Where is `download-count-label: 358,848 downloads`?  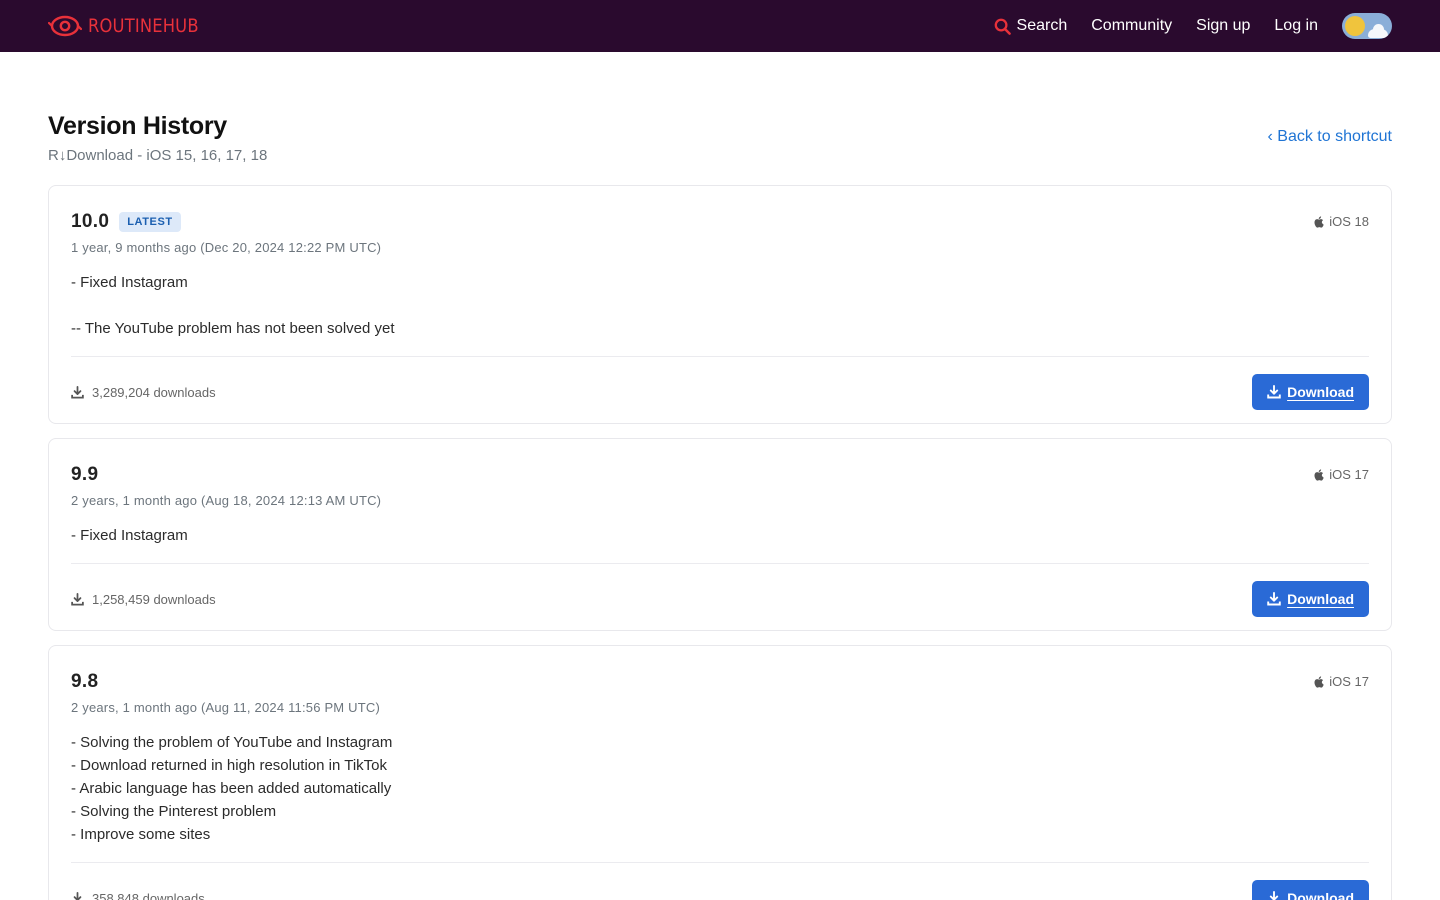 download-count-label: 358,848 downloads is located at coordinates (148, 895).